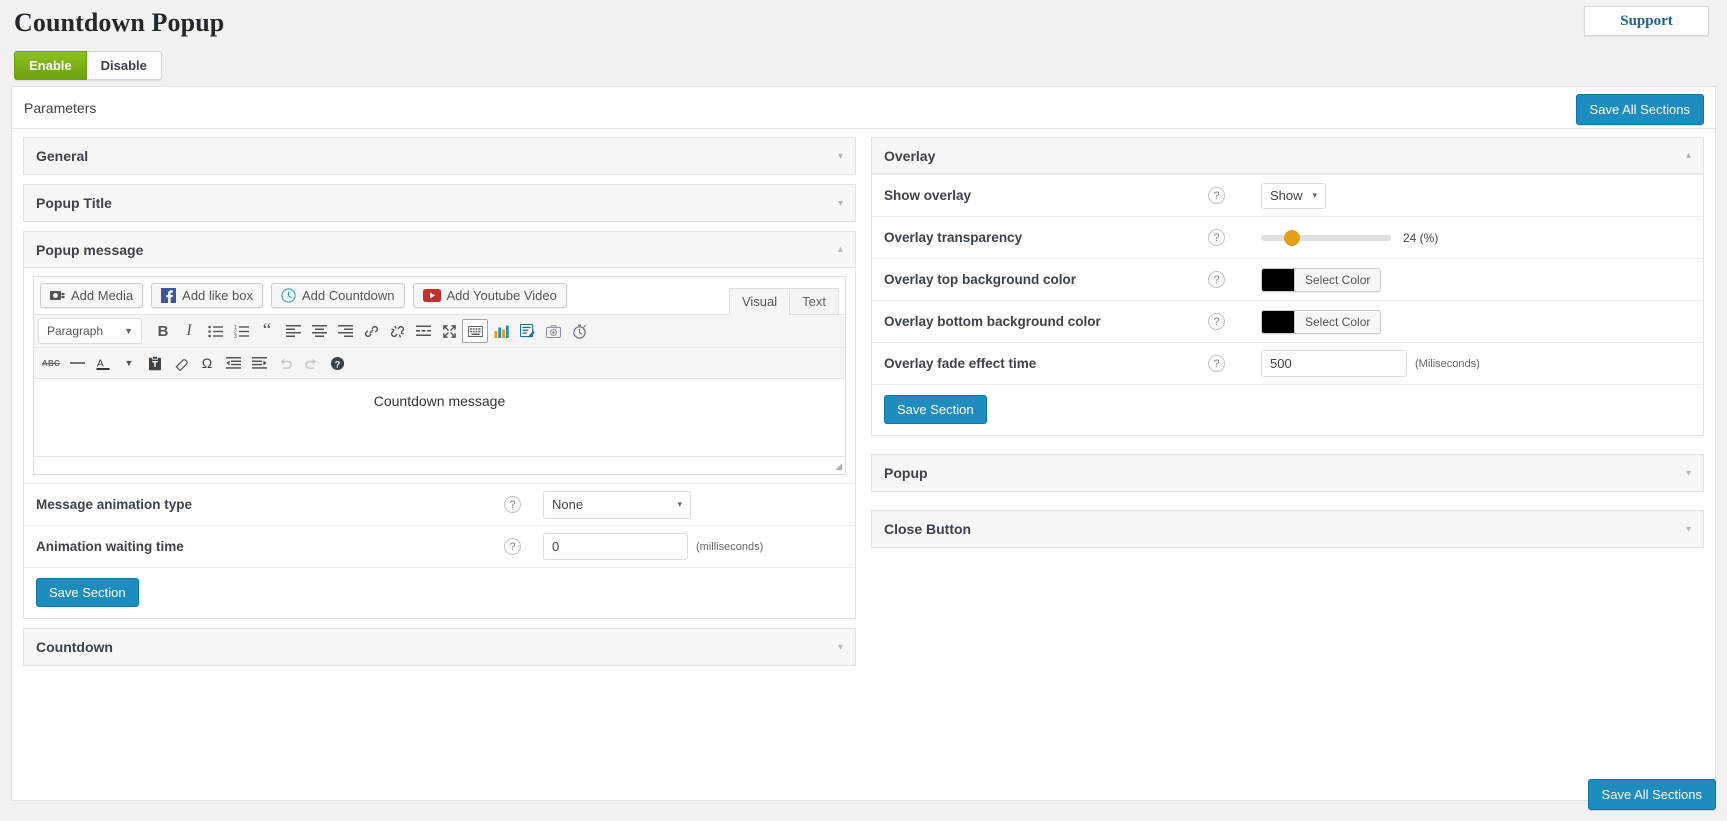 This screenshot has height=821, width=1727. I want to click on panel-countdown: Countdown ▾, so click(439, 647).